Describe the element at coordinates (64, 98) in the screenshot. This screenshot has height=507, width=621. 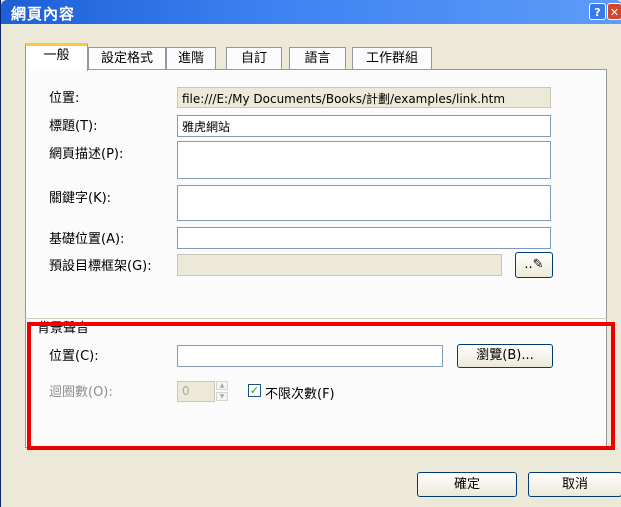
I see `location-label: 位置:` at that location.